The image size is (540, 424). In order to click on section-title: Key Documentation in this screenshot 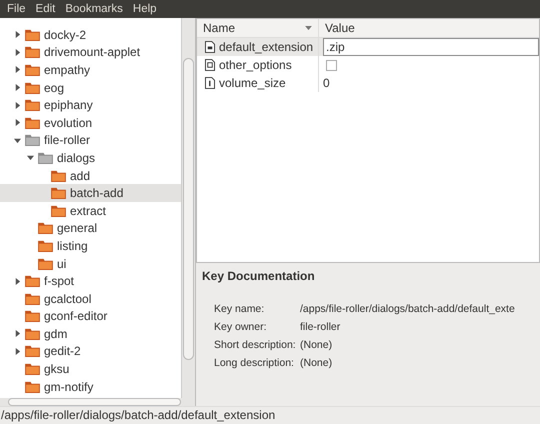, I will do `click(259, 276)`.